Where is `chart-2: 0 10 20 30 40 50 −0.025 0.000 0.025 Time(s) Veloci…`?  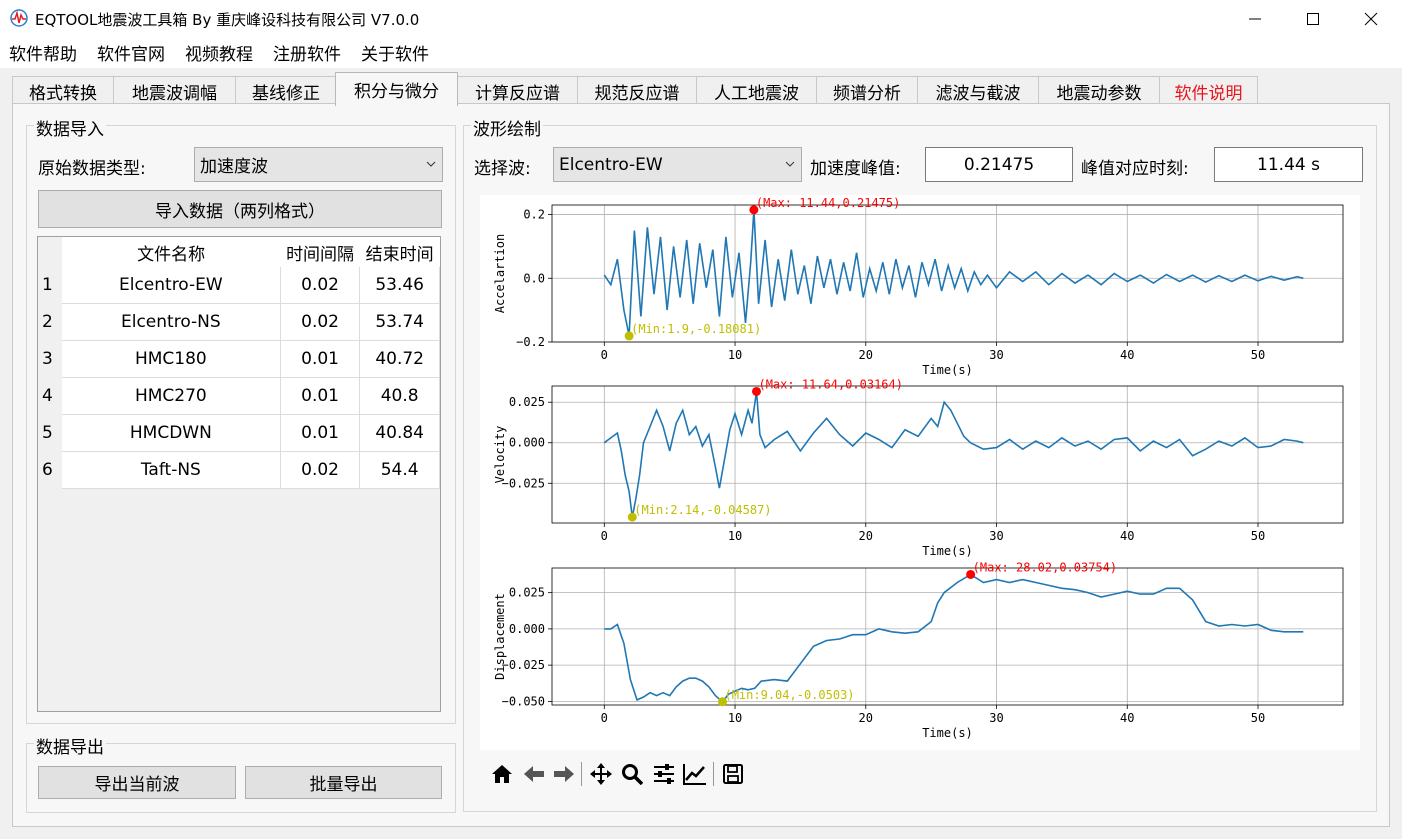
chart-2: 0 10 20 30 40 50 −0.025 0.000 0.025 Time(s) Veloci… is located at coordinates (918, 467).